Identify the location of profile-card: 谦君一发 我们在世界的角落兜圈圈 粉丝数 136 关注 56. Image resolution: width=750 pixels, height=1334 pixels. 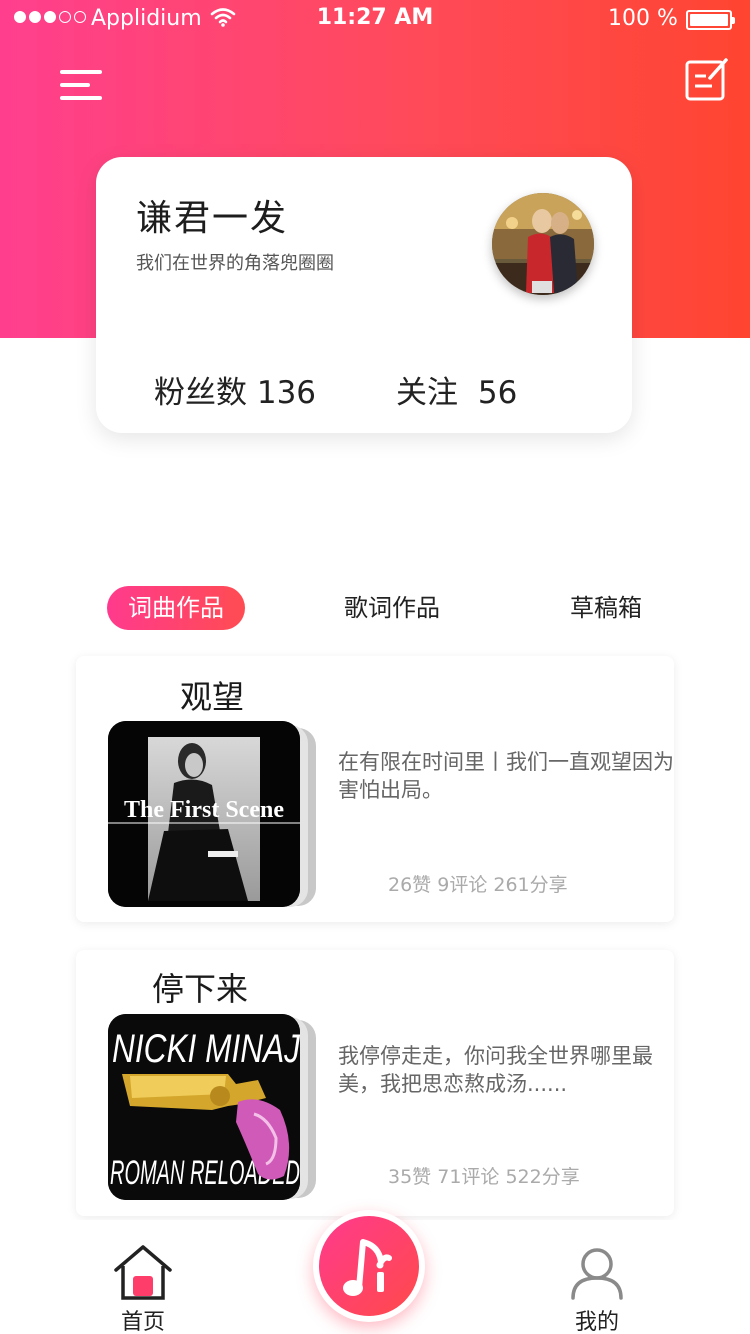
(364, 295).